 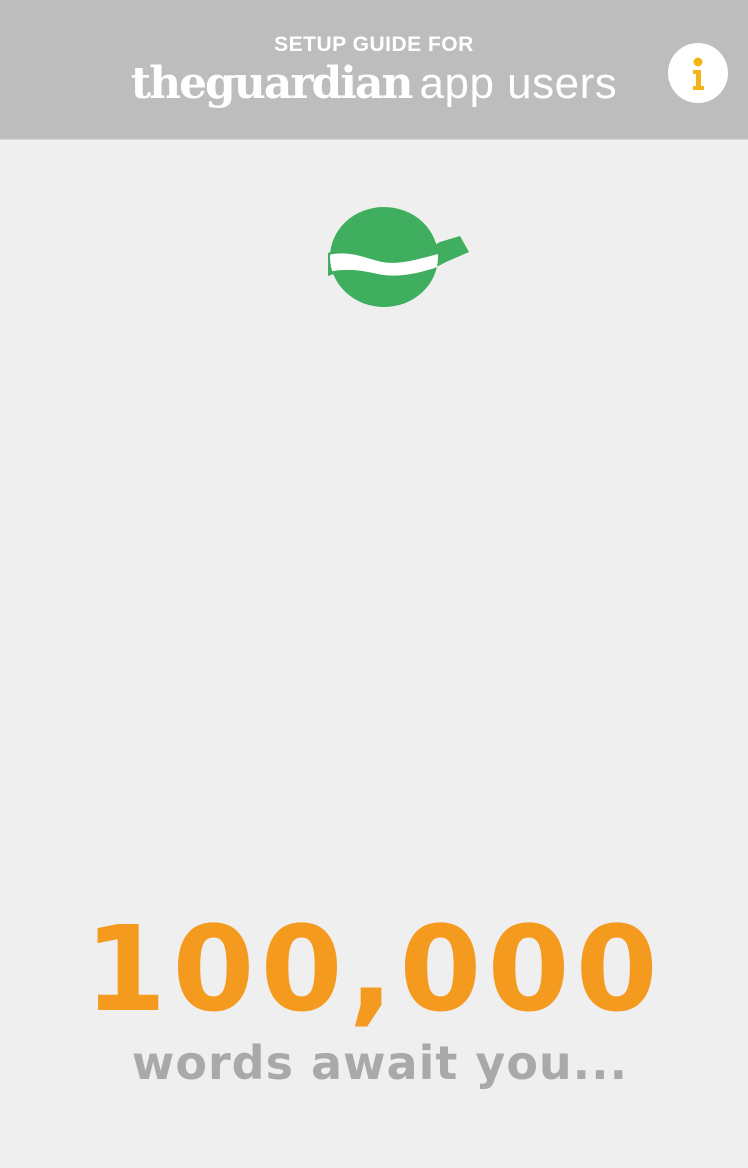 I want to click on info-icon, so click(x=698, y=73).